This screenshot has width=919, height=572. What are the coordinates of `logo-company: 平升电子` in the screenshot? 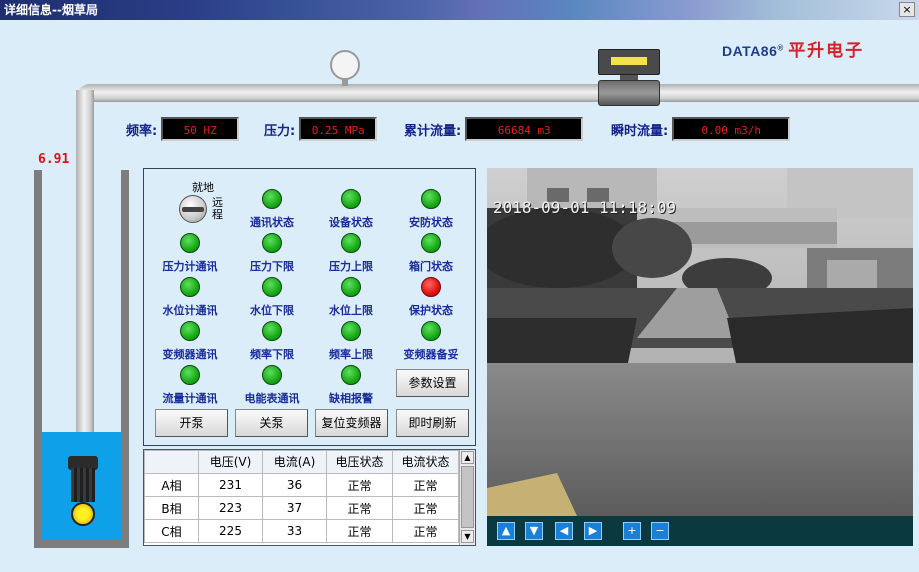 It's located at (826, 51).